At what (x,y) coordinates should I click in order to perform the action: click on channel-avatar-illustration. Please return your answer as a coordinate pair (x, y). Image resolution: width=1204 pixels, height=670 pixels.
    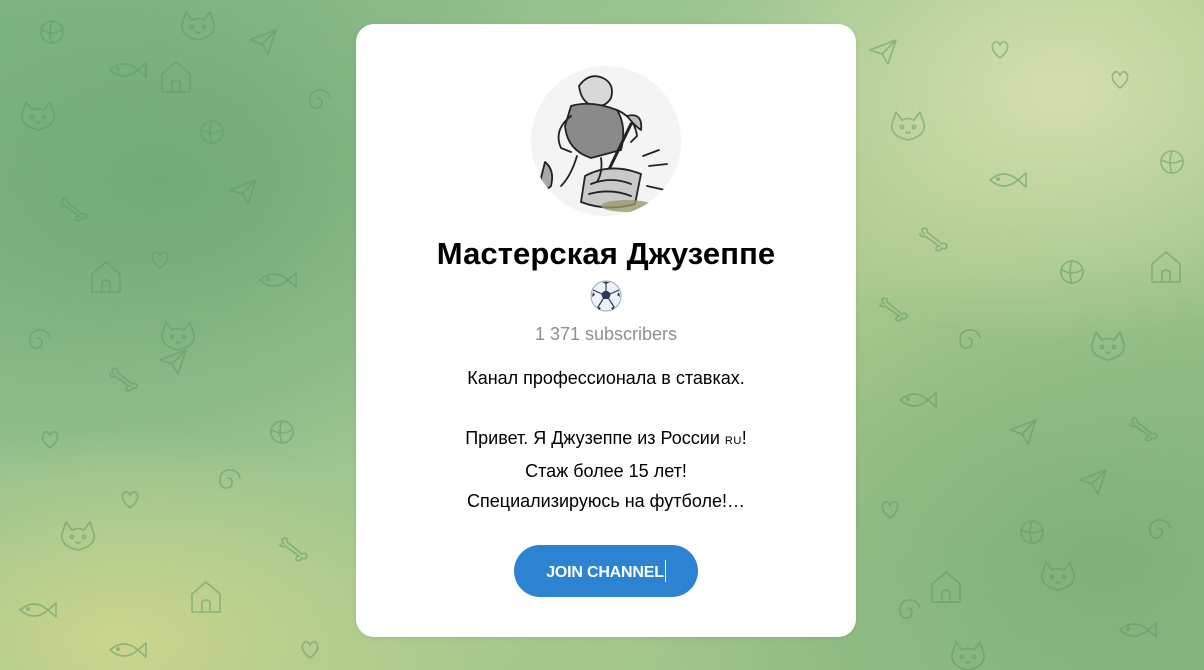
    Looking at the image, I should click on (606, 141).